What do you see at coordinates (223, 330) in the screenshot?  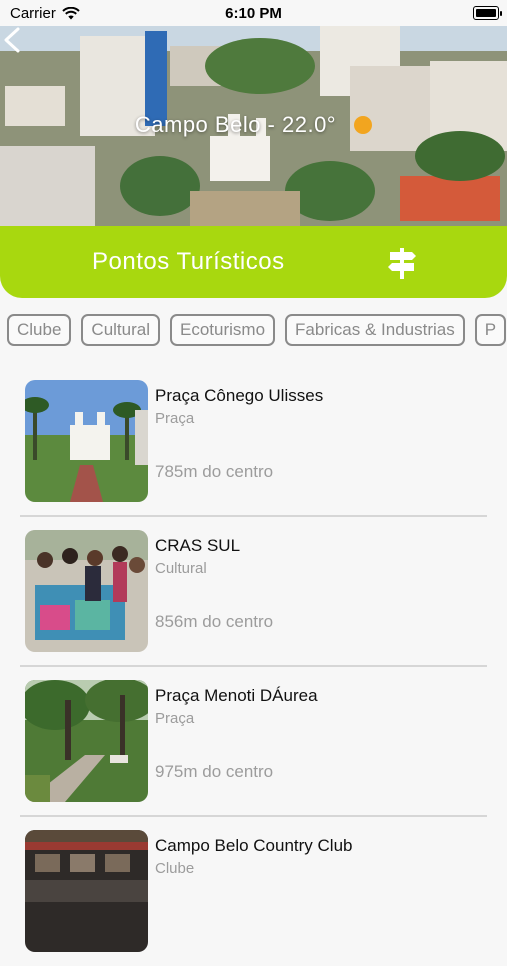 I see `chip-ecoturismo: Ecoturismo` at bounding box center [223, 330].